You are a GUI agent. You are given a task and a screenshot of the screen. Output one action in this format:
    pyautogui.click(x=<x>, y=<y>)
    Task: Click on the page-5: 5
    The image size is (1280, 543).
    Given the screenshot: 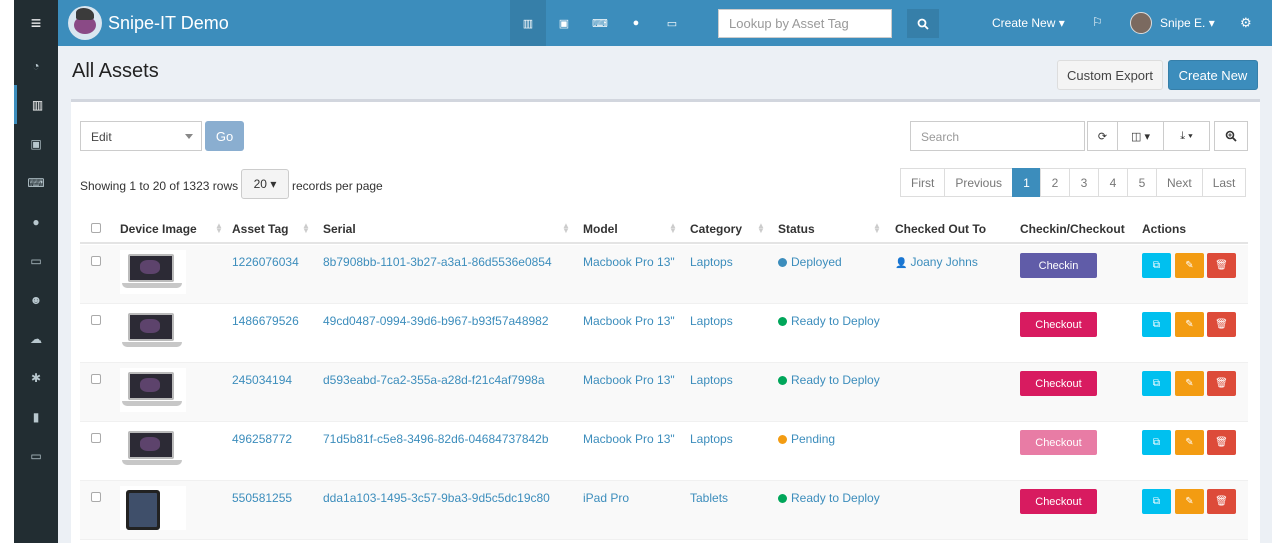 What is the action you would take?
    pyautogui.click(x=1142, y=182)
    